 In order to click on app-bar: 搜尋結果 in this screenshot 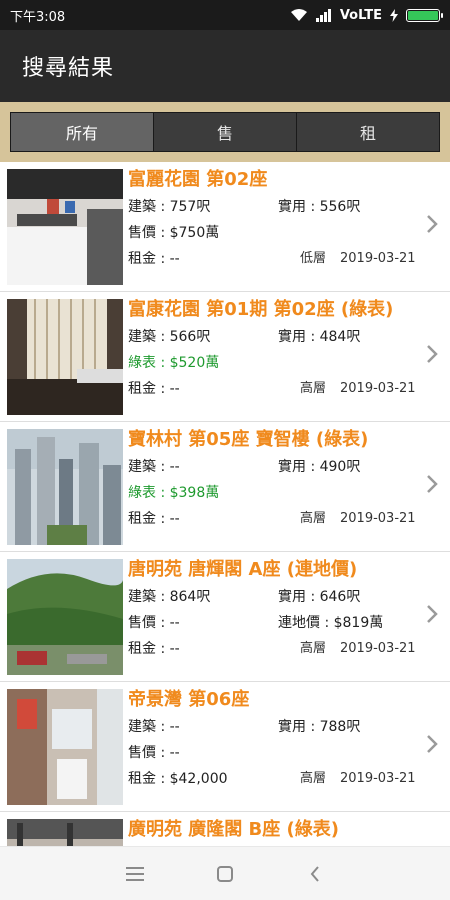, I will do `click(225, 66)`.